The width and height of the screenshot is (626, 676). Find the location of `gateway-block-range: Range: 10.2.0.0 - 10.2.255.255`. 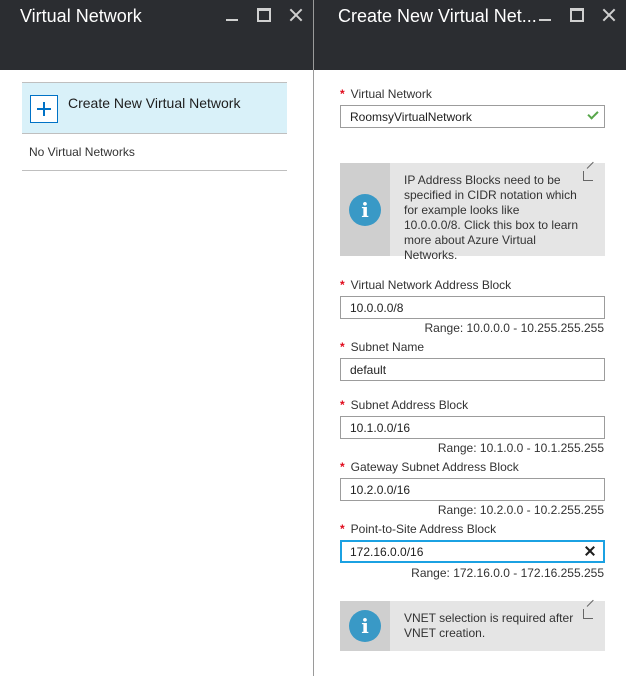

gateway-block-range: Range: 10.2.0.0 - 10.2.255.255 is located at coordinates (520, 510).